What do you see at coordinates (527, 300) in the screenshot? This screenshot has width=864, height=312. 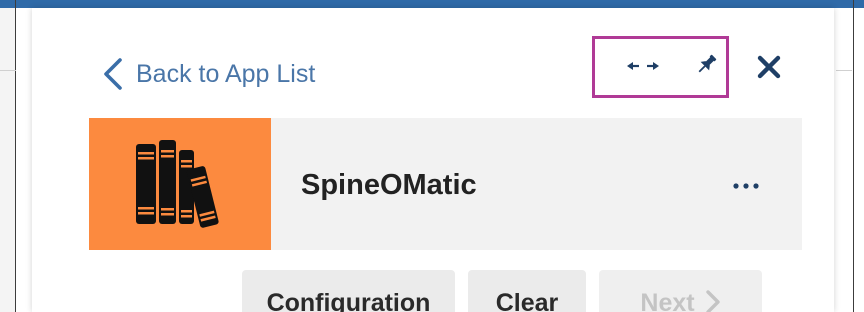 I see `clear-button-label: Clear` at bounding box center [527, 300].